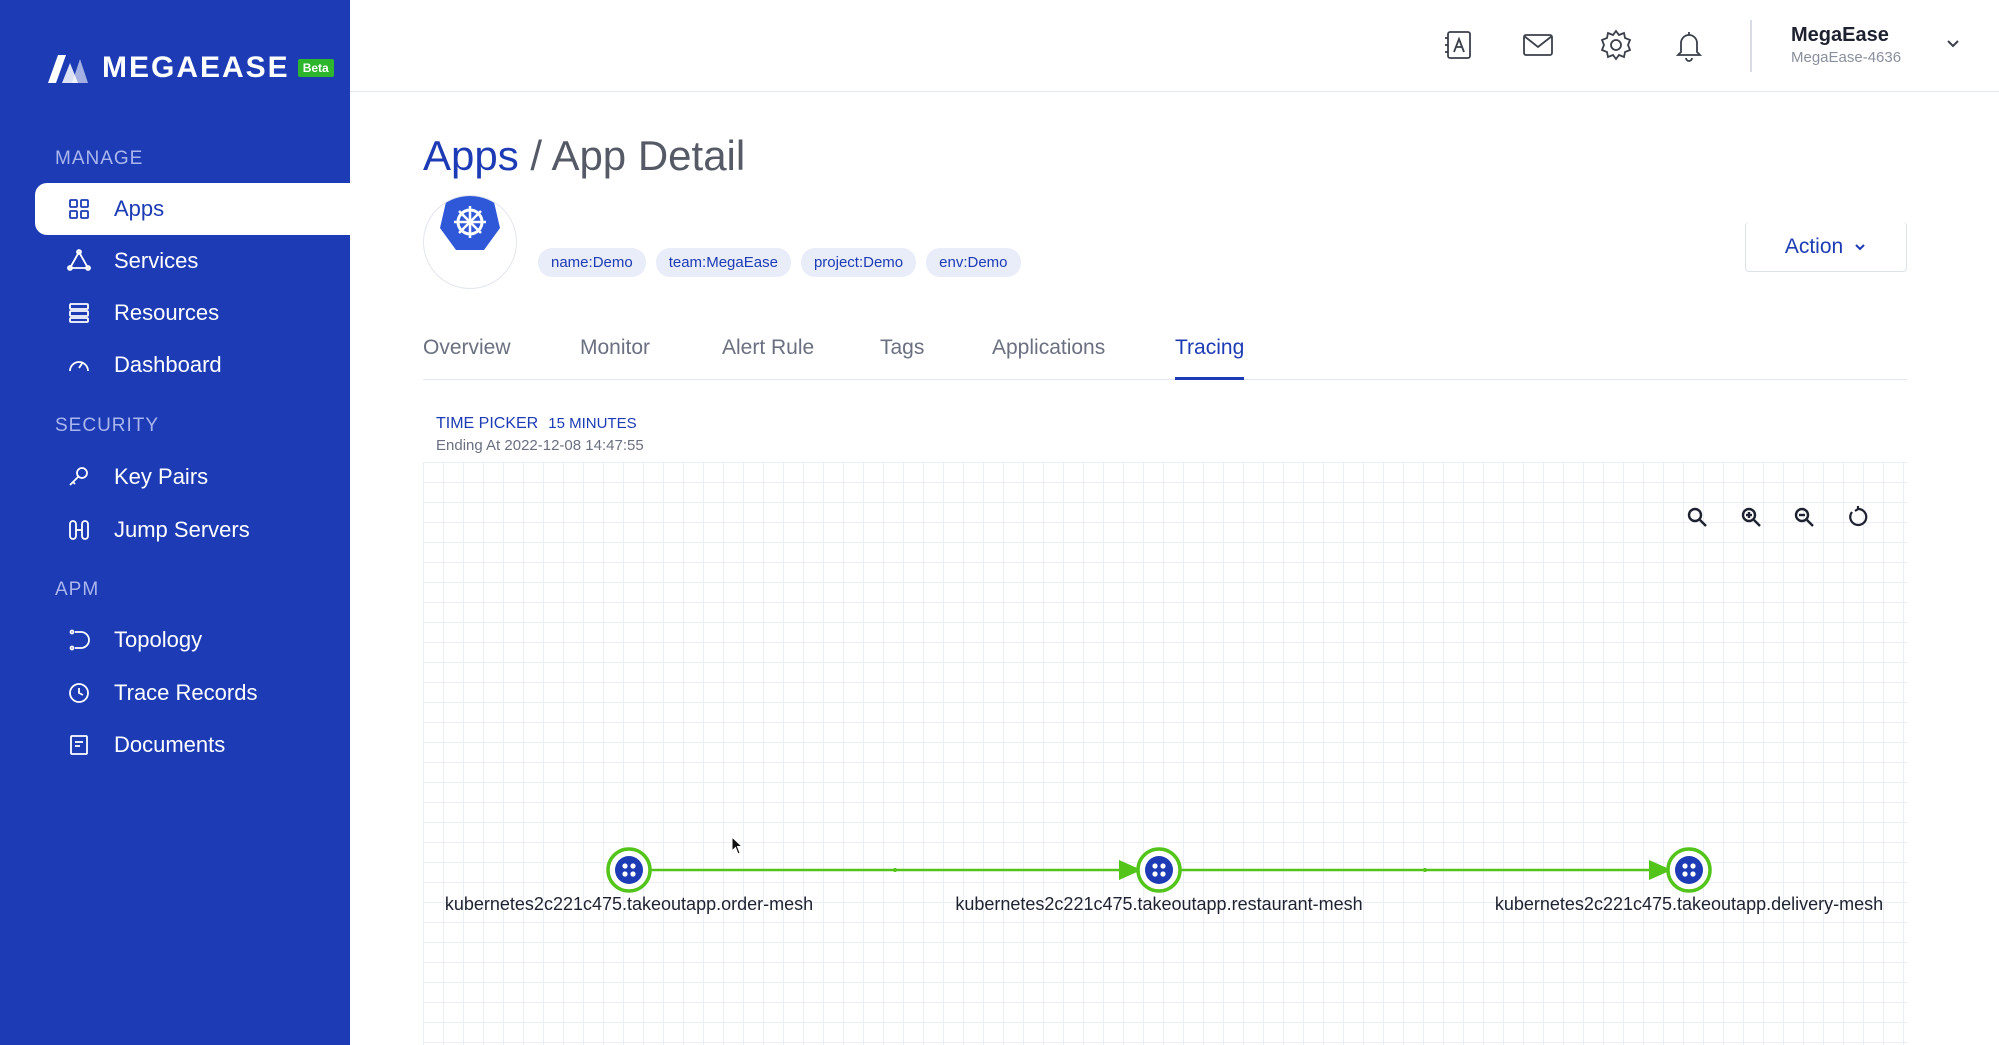 This screenshot has height=1045, width=1999. I want to click on sidebar-item-key-pairs: Key Pairs, so click(192, 477).